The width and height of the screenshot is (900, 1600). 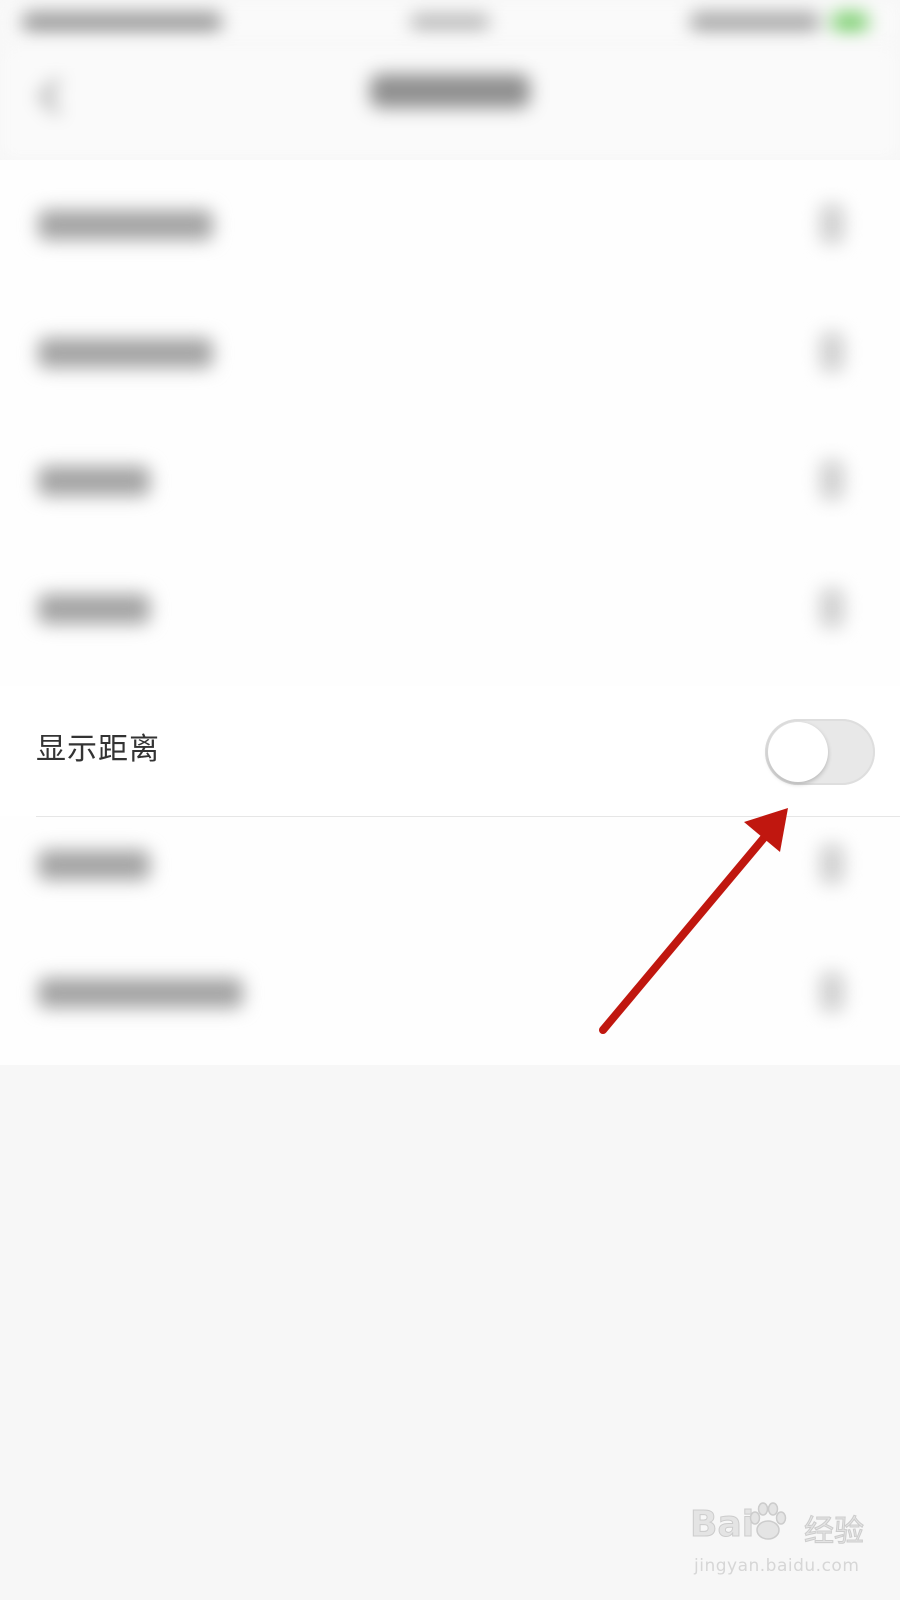 What do you see at coordinates (786, 1545) in the screenshot?
I see `baidu-jingyan-watermark: Bai 经验 jingyan.baidu.com` at bounding box center [786, 1545].